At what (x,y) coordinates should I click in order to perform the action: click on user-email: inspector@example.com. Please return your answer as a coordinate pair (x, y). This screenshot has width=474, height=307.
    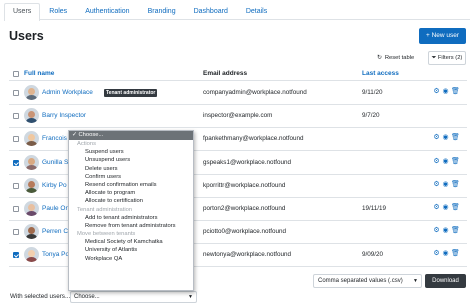
    Looking at the image, I should click on (238, 116).